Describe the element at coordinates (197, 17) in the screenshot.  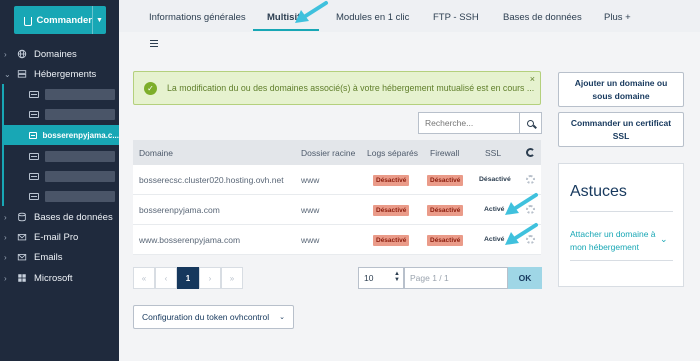
I see `tab-informations-generales: Informations générales` at that location.